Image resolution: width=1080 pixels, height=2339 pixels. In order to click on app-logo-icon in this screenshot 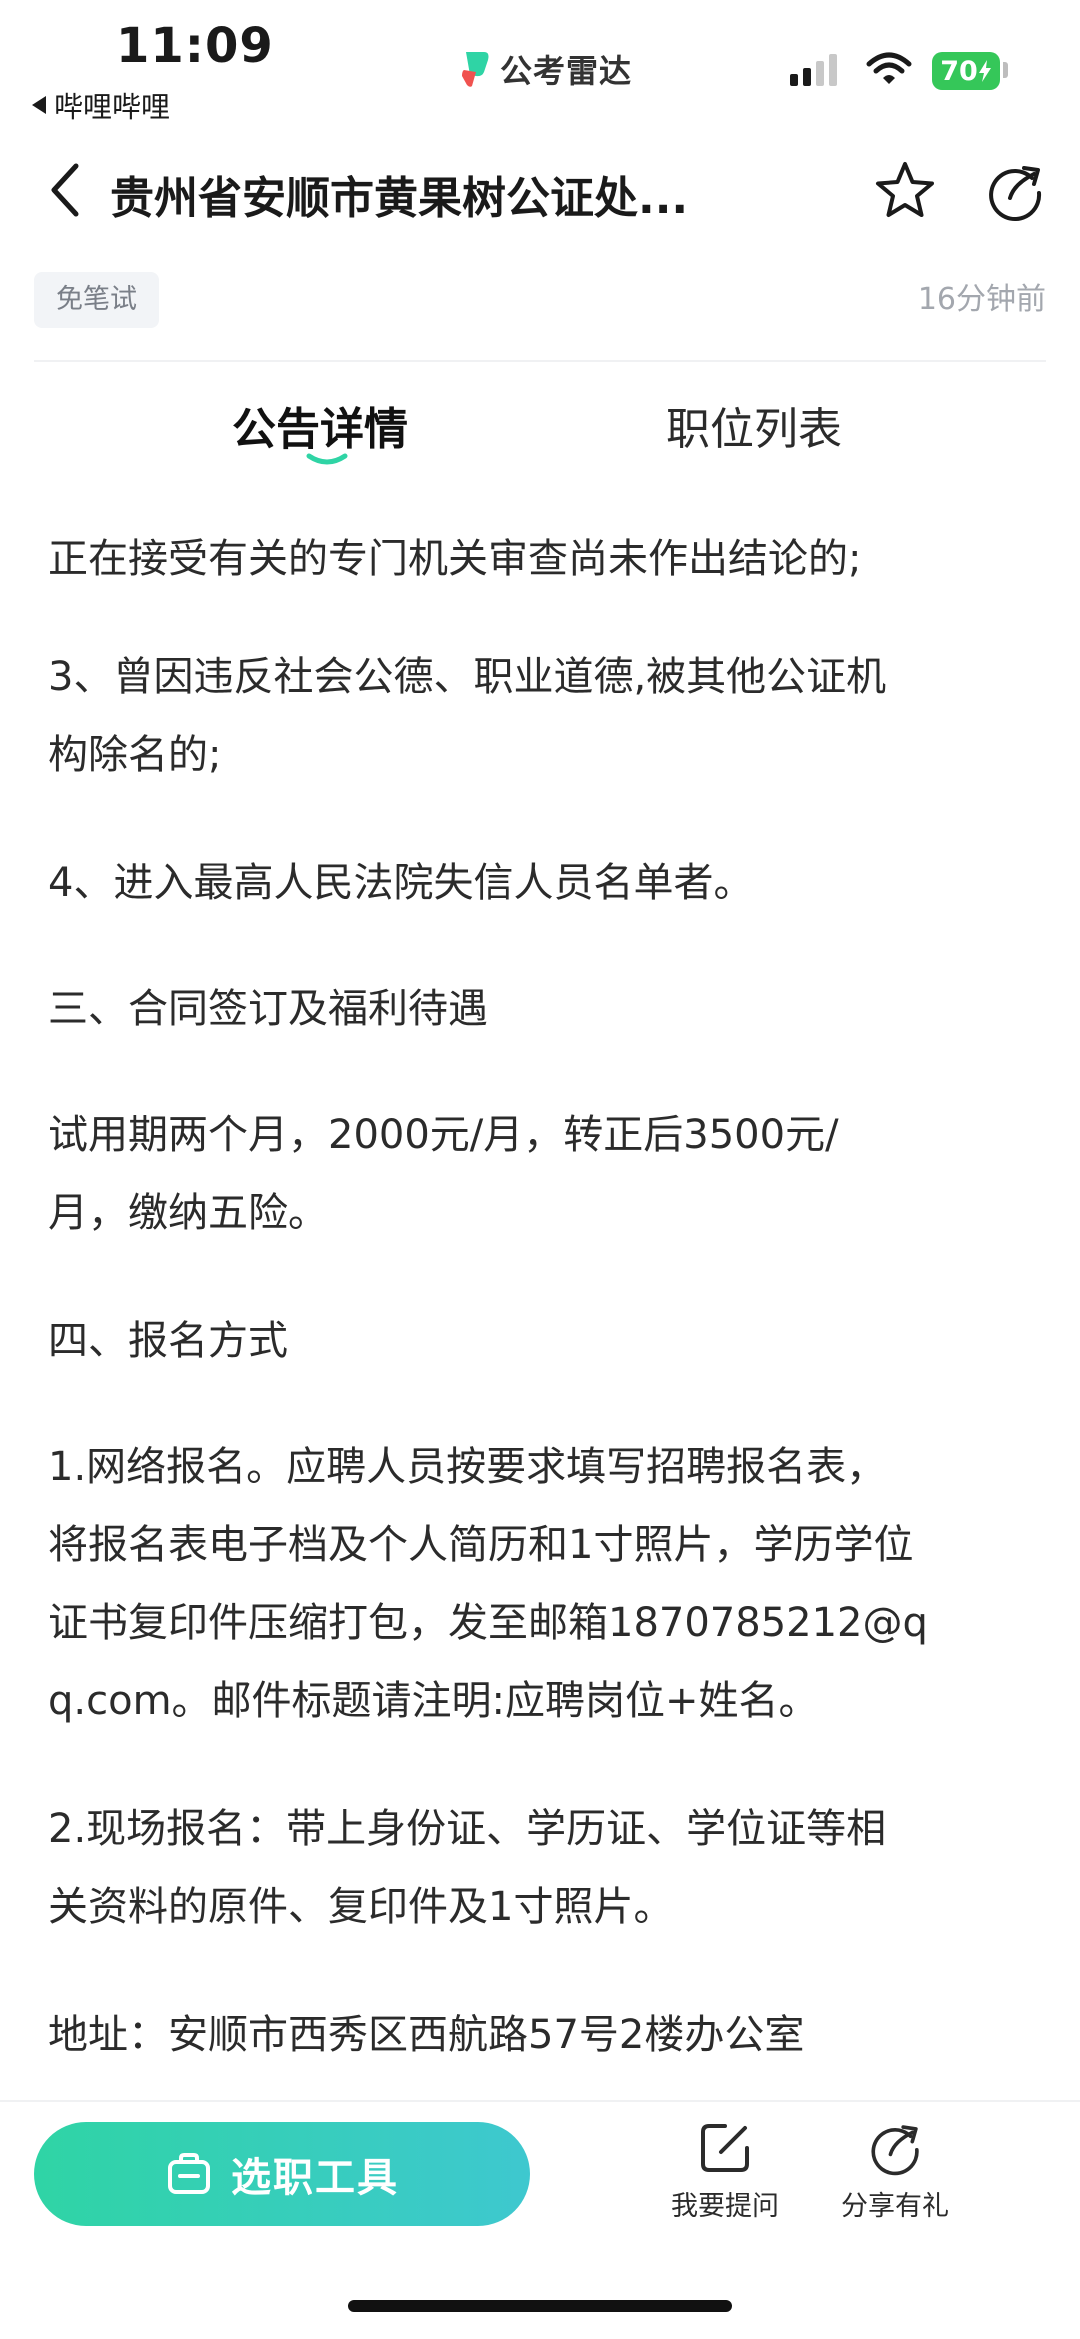, I will do `click(475, 69)`.